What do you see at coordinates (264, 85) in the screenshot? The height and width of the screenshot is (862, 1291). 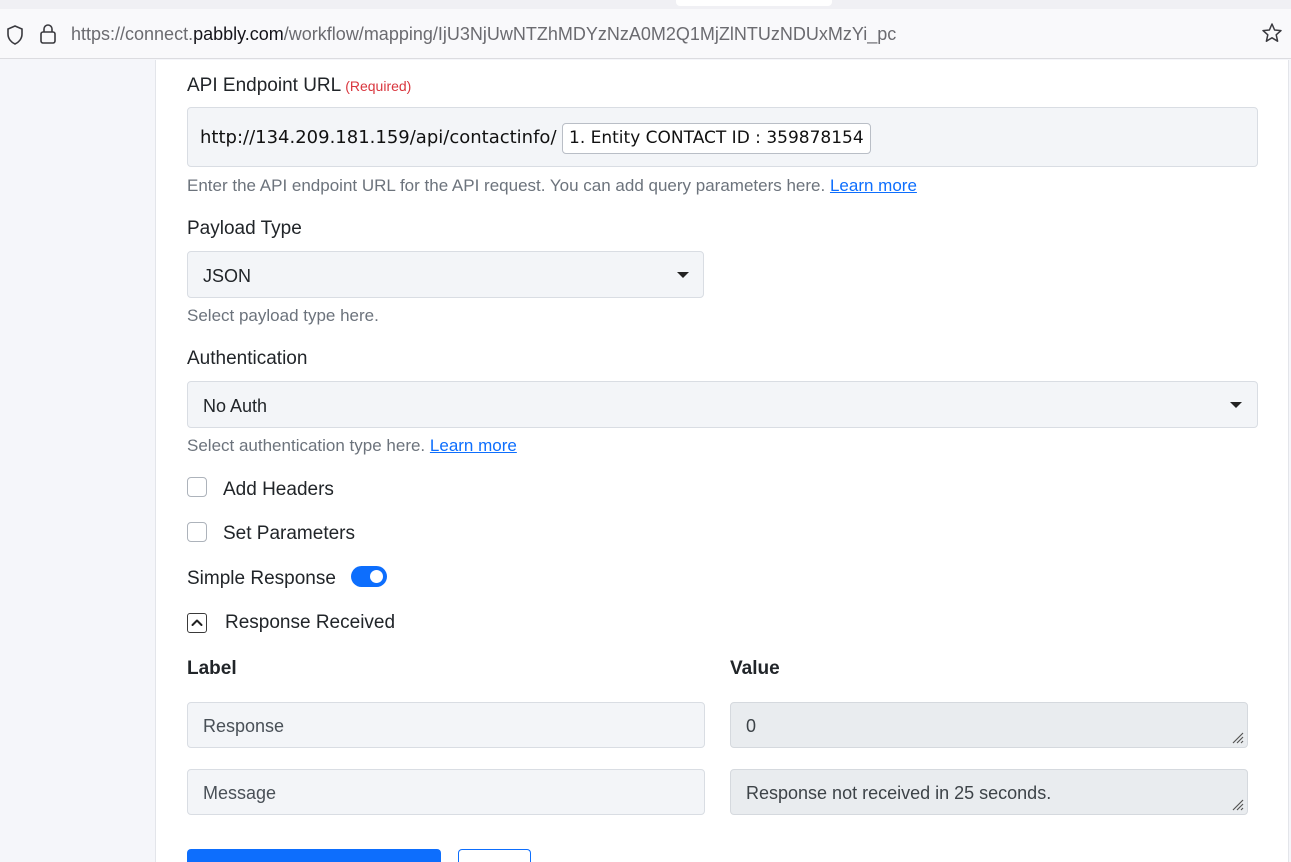 I see `endpoint-label-text: API Endpoint URL` at bounding box center [264, 85].